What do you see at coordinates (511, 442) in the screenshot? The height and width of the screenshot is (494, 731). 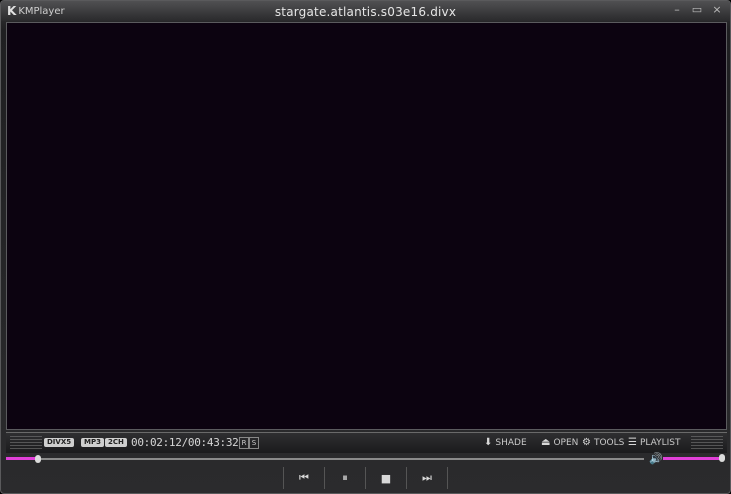 I see `shade-label: SHADE` at bounding box center [511, 442].